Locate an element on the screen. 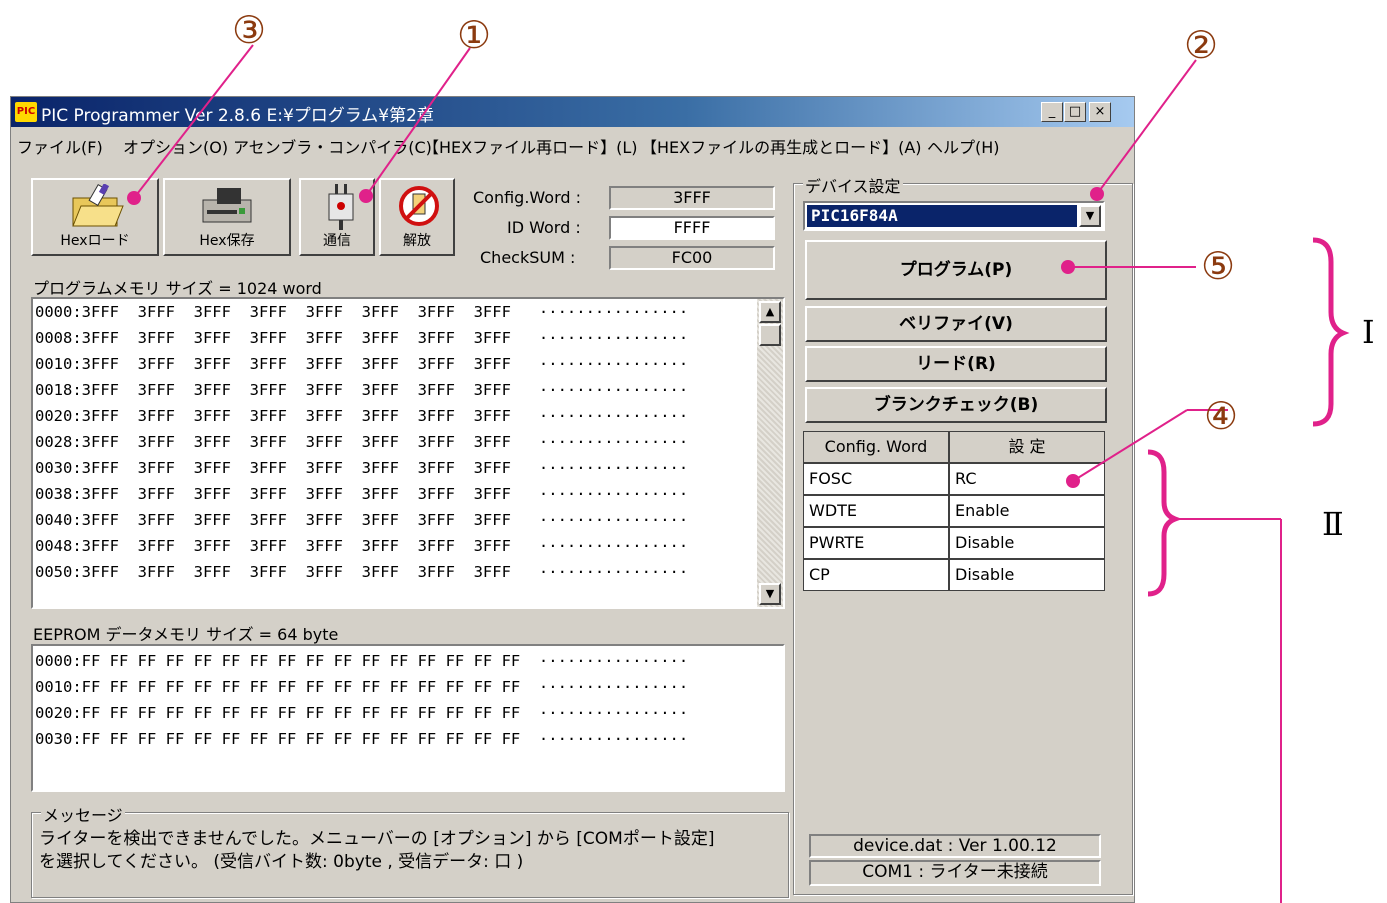 Image resolution: width=1387 pixels, height=903 pixels. annotation-1: ① is located at coordinates (474, 35).